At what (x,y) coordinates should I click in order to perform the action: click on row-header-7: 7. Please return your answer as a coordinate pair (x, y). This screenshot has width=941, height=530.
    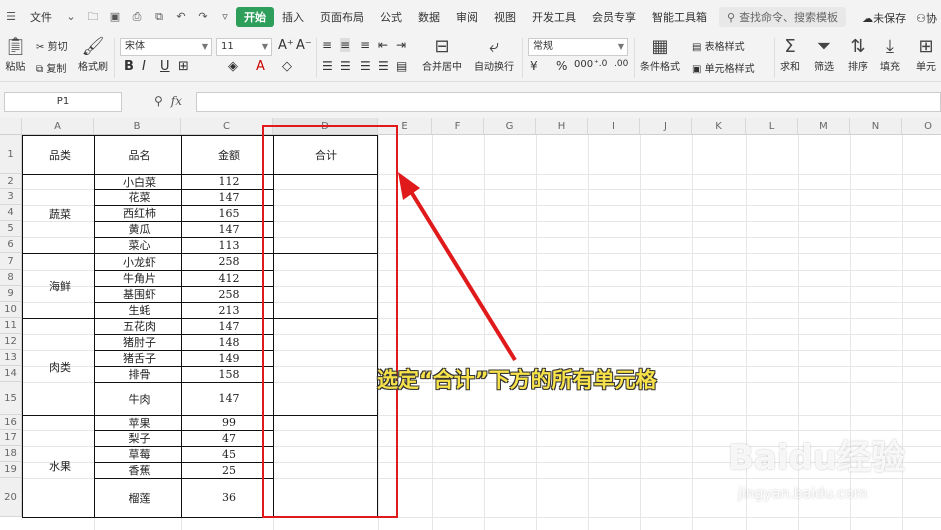
    Looking at the image, I should click on (11, 261).